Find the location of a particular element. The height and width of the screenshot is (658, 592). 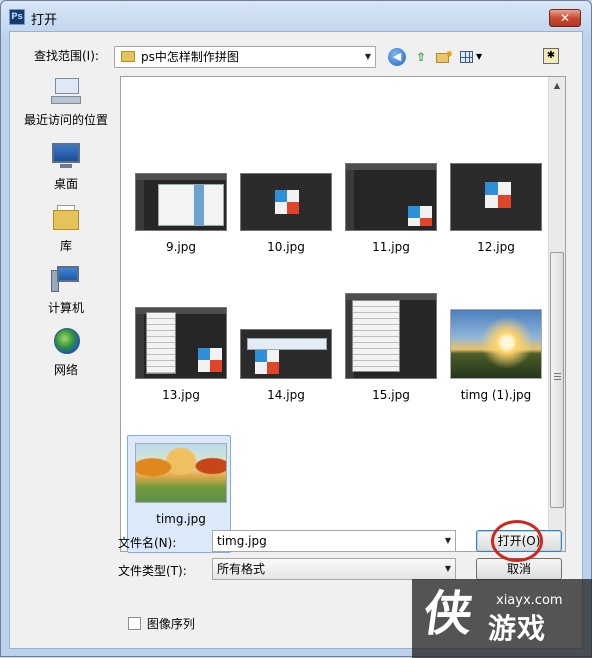

recent-places-icon is located at coordinates (66, 92).